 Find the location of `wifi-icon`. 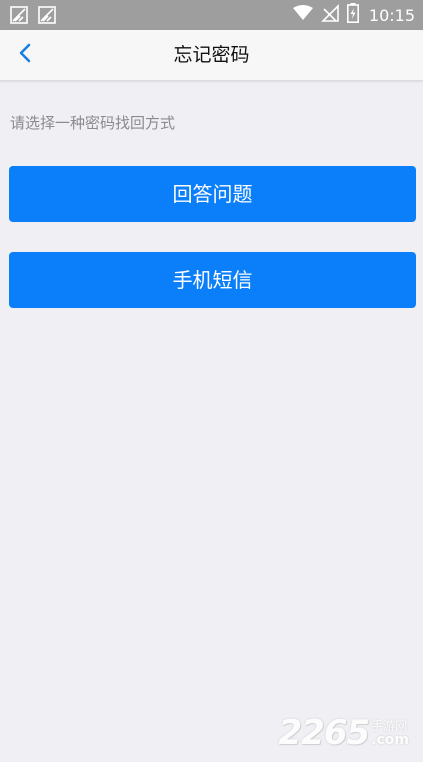

wifi-icon is located at coordinates (302, 15).